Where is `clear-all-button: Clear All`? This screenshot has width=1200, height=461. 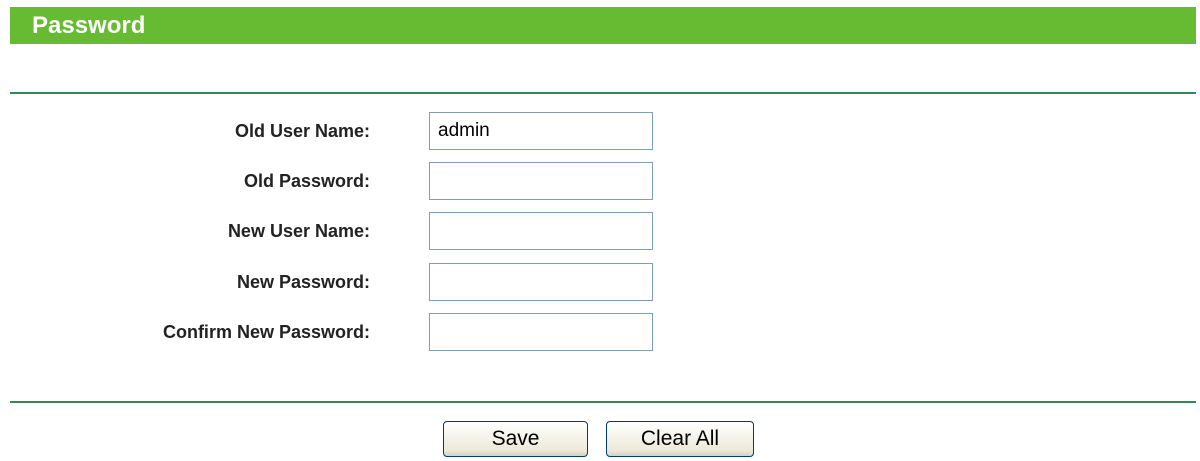 clear-all-button: Clear All is located at coordinates (680, 439).